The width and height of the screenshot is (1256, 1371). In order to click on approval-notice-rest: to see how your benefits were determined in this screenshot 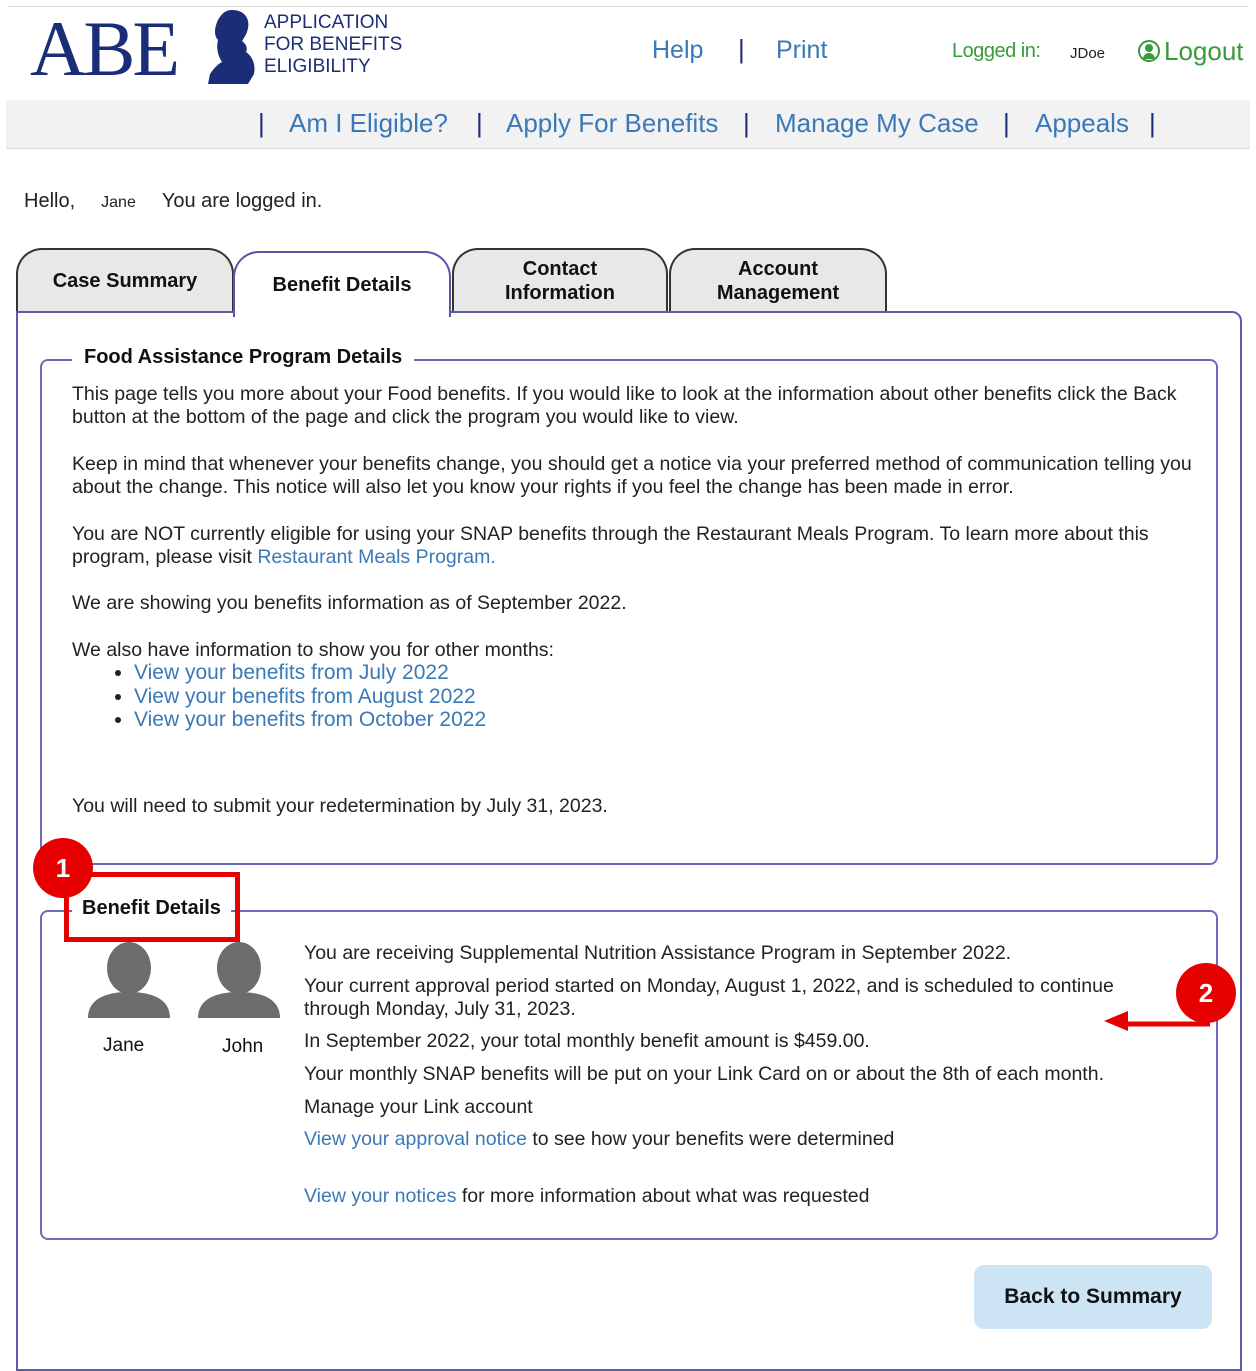, I will do `click(710, 1139)`.